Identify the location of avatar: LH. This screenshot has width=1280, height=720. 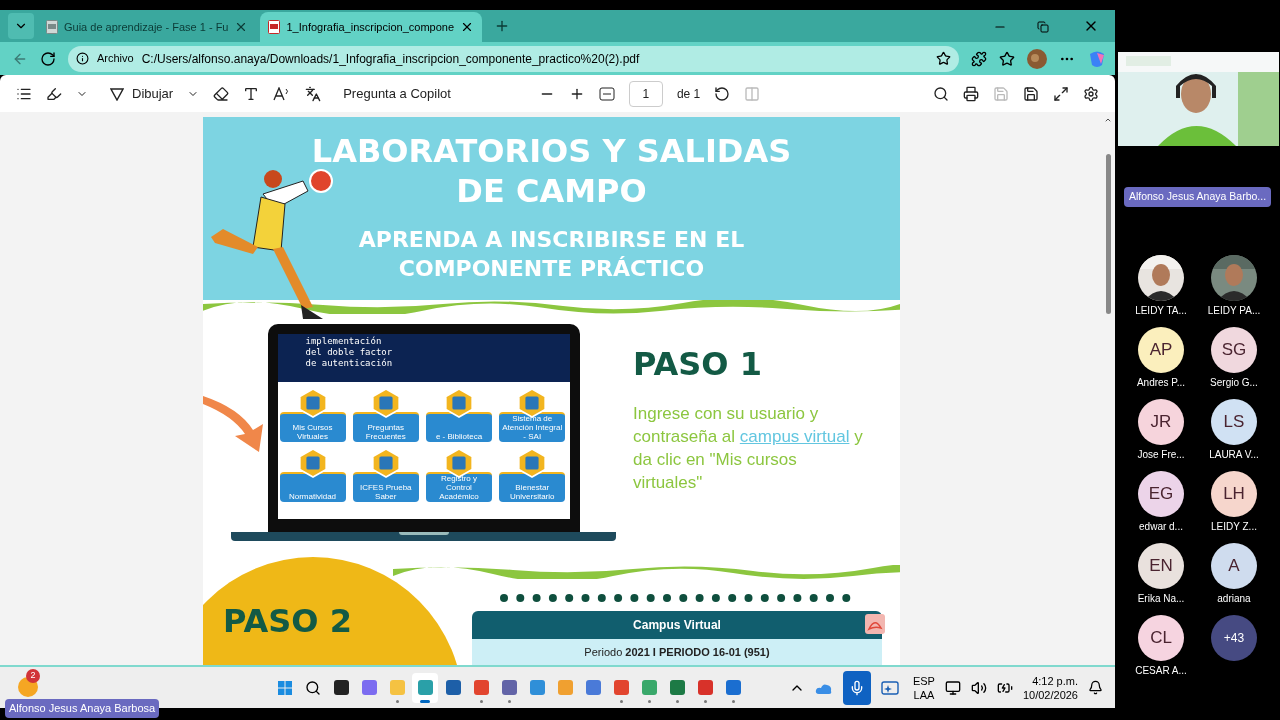
(1234, 493).